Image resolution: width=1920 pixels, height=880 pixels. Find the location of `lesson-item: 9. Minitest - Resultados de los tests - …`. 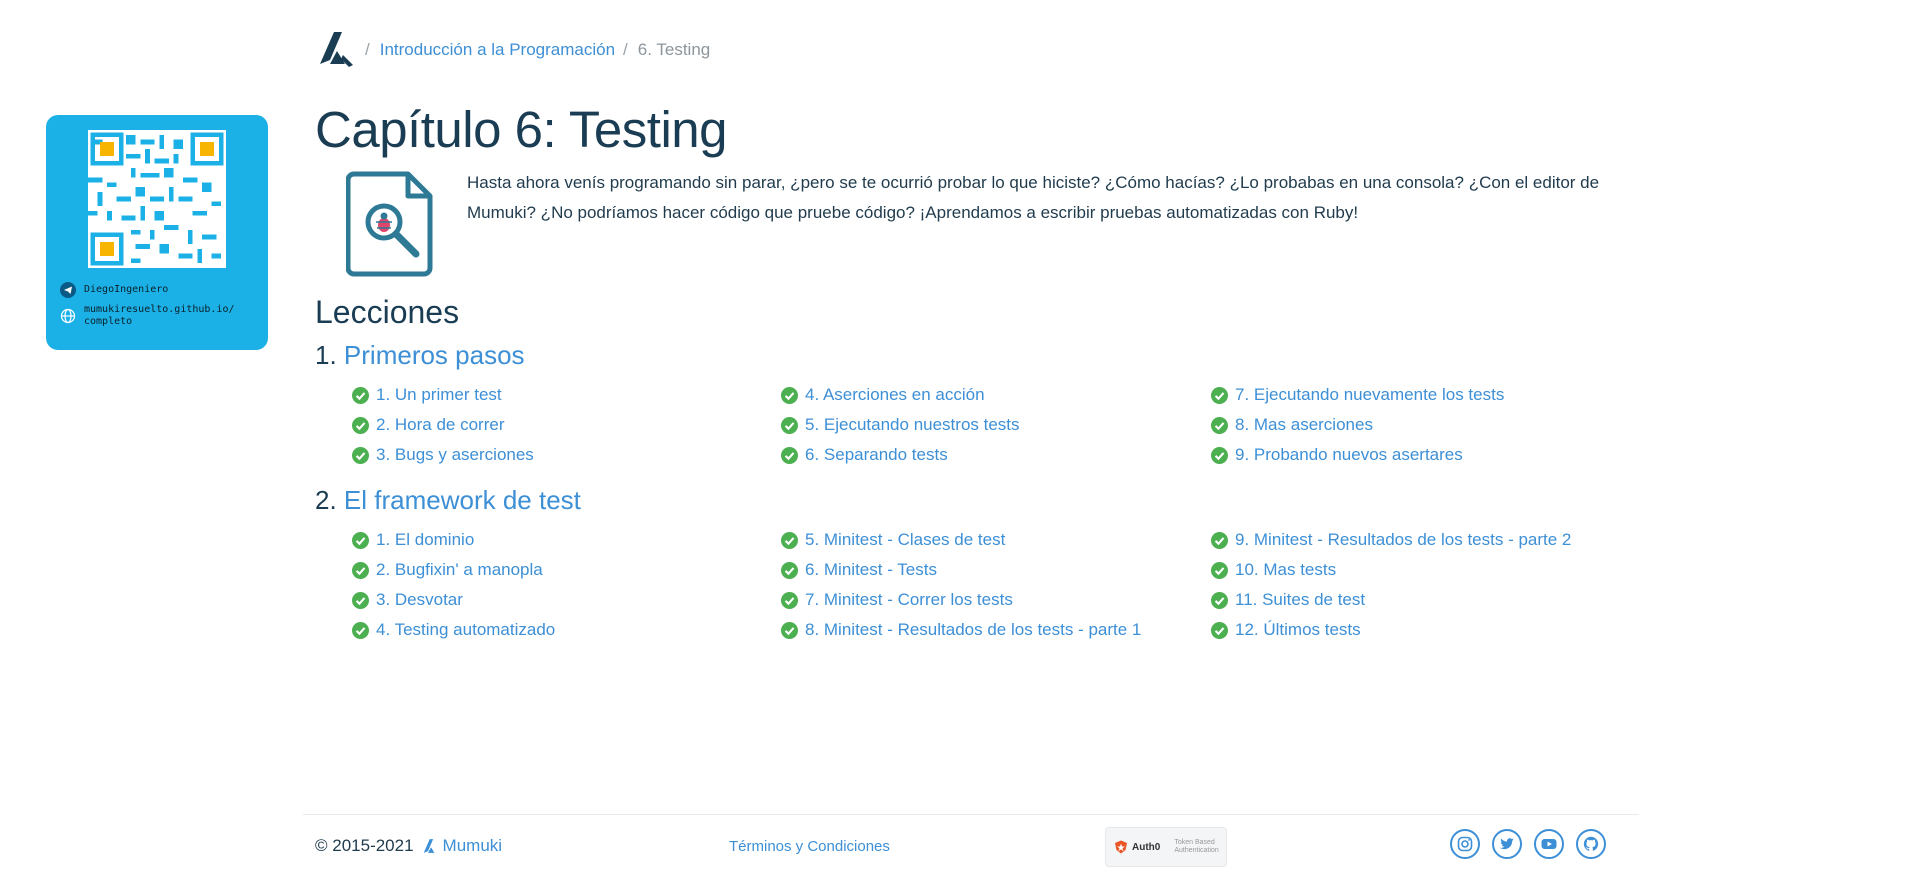

lesson-item: 9. Minitest - Resultados de los tests - … is located at coordinates (1391, 540).